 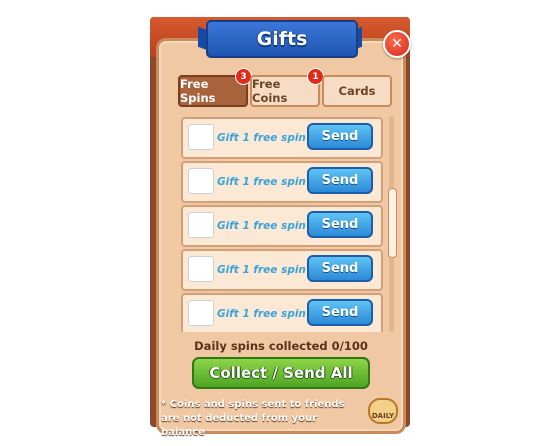 I want to click on close-button: ✕, so click(x=397, y=44).